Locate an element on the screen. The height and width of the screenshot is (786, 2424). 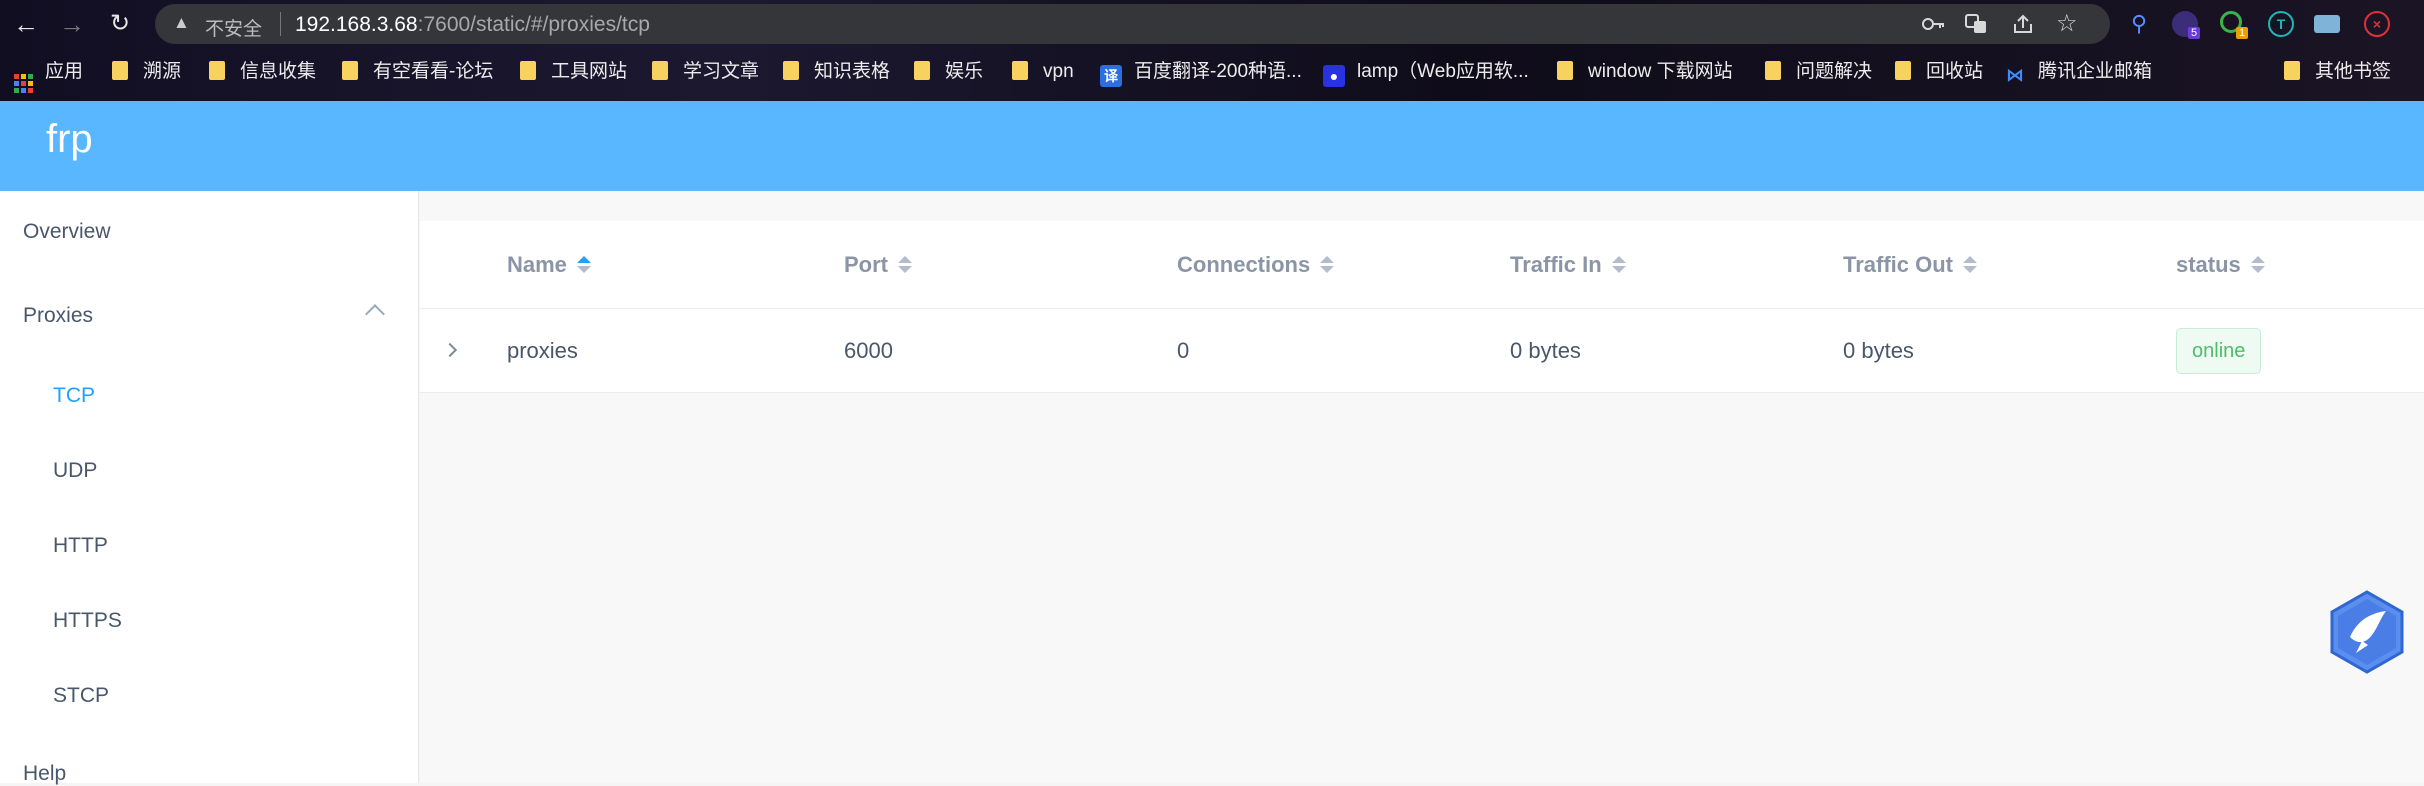
block-extension-icon: × is located at coordinates (2377, 24).